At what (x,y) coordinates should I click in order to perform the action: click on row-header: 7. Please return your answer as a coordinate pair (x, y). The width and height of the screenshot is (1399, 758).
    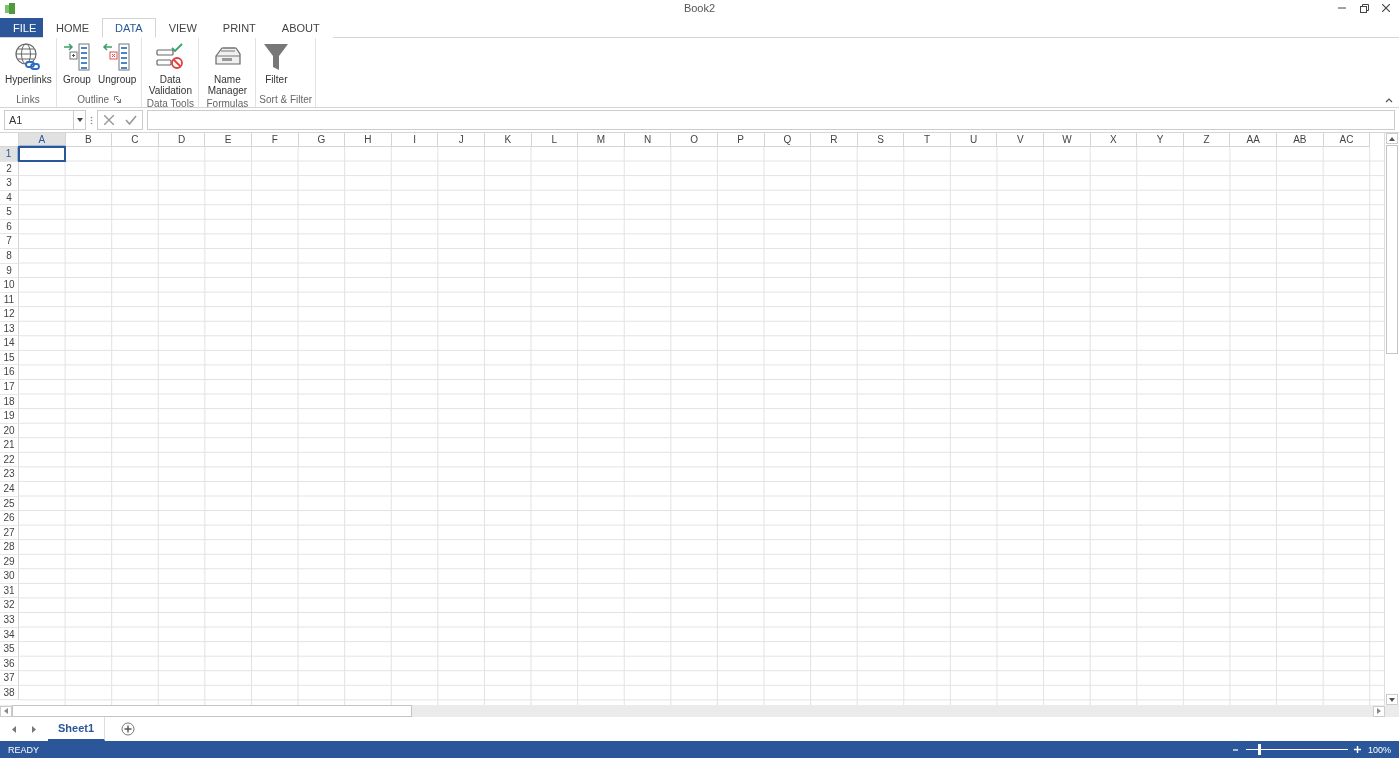
    Looking at the image, I should click on (9, 241).